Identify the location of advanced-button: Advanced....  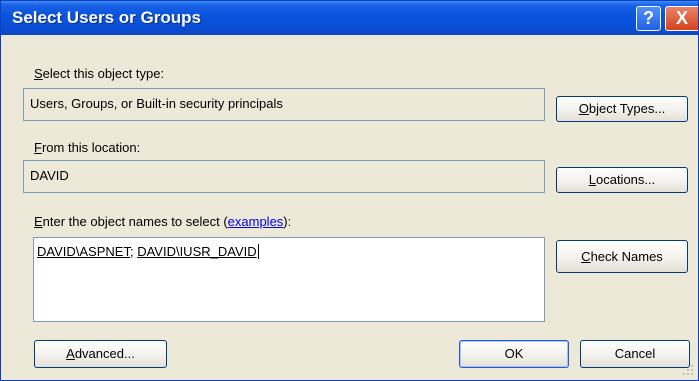
(100, 354).